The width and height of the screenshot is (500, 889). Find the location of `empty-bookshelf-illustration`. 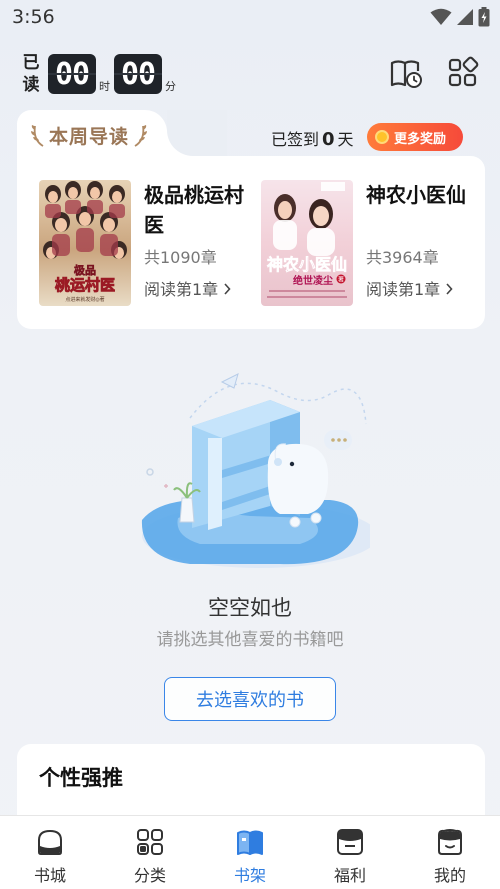

empty-bookshelf-illustration is located at coordinates (255, 470).